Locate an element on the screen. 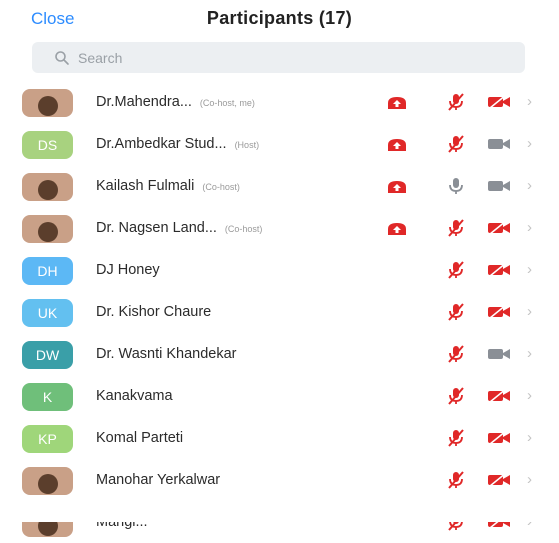 Image resolution: width=559 pixels, height=543 pixels. participant-row: DS Dr.Ambedkar Stud... (Host) › is located at coordinates (279, 144).